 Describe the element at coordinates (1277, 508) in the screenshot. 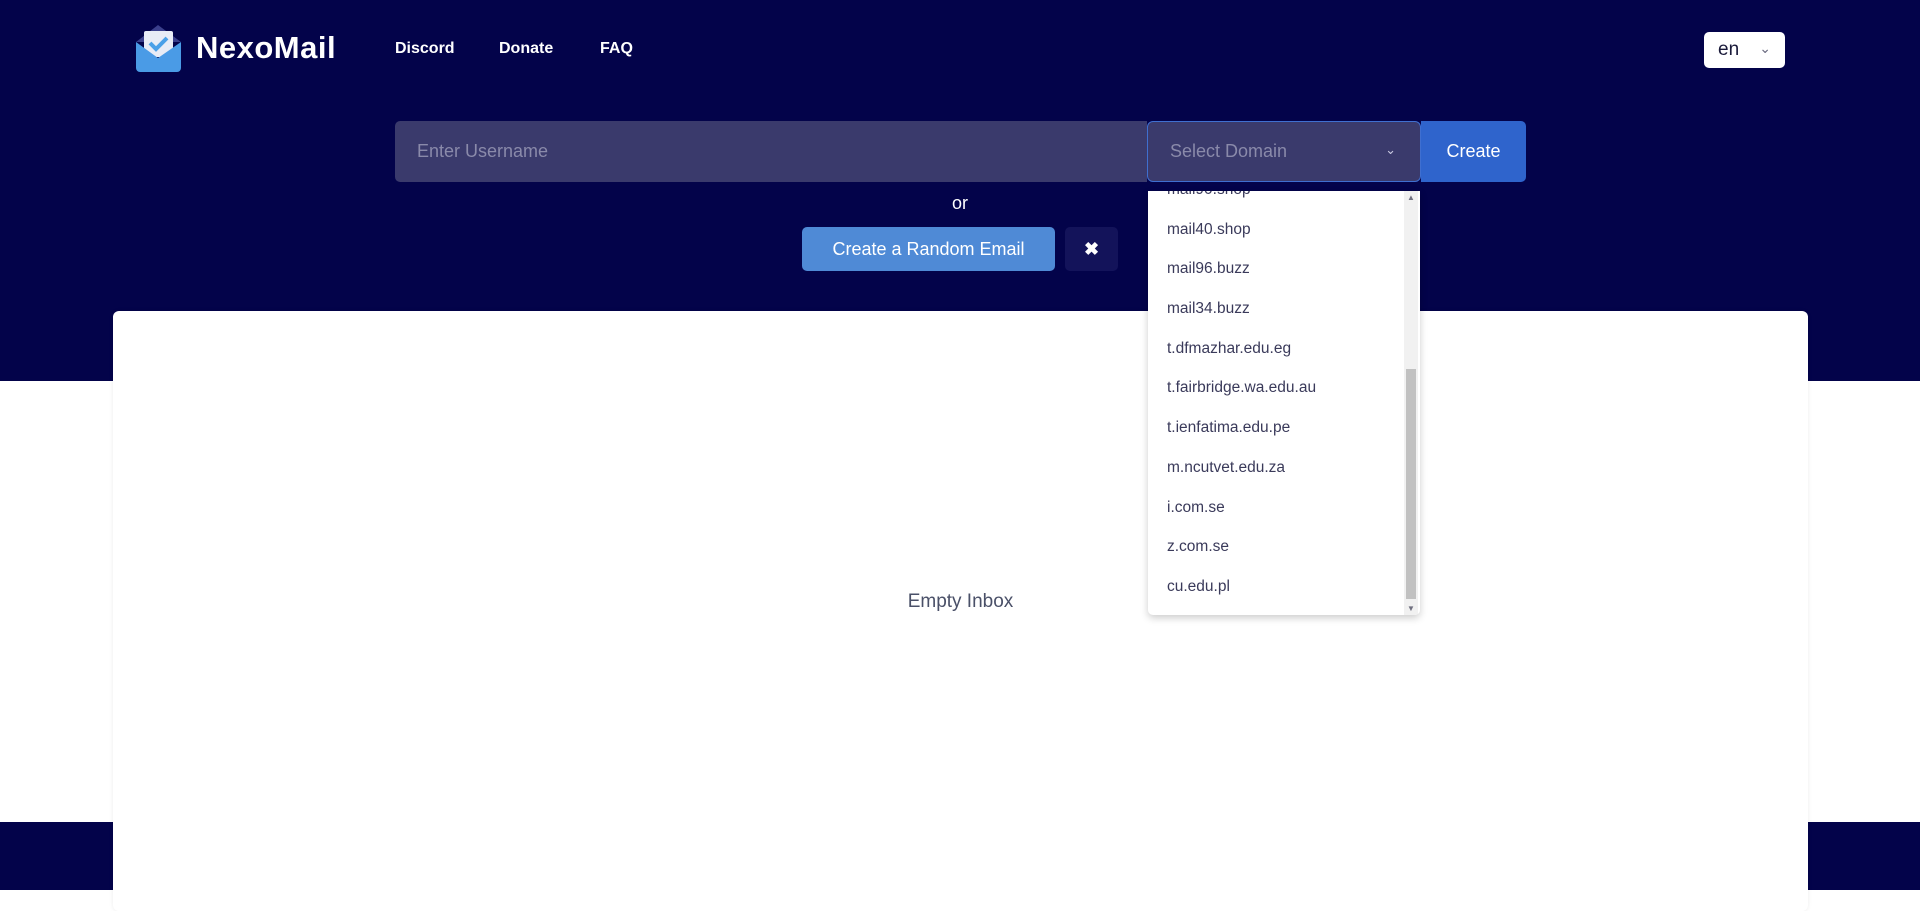

I see `domain-option: i.com.se` at that location.